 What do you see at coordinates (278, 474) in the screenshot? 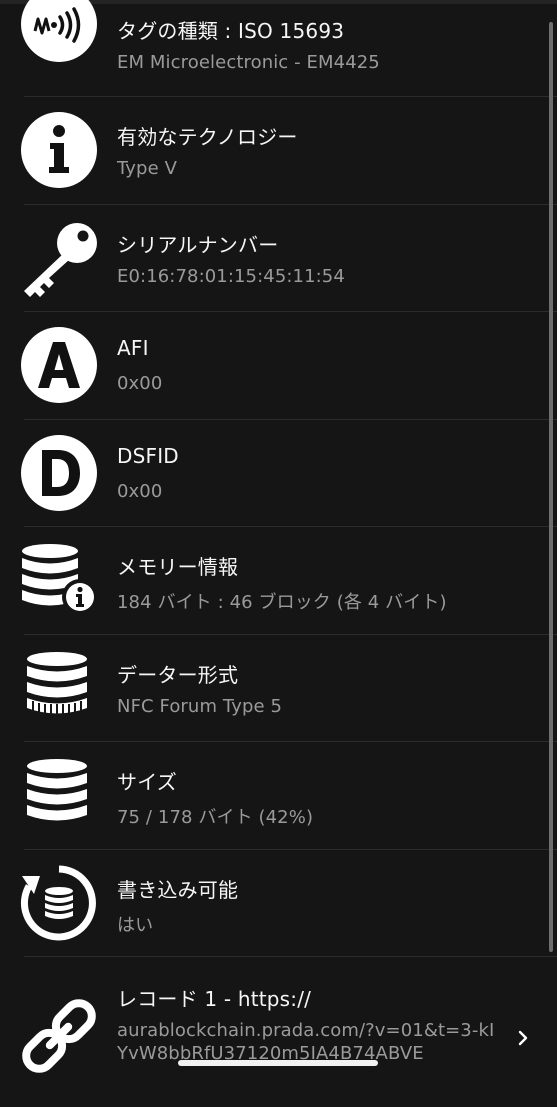
I see `row-dsfid: DSFID 0x00` at bounding box center [278, 474].